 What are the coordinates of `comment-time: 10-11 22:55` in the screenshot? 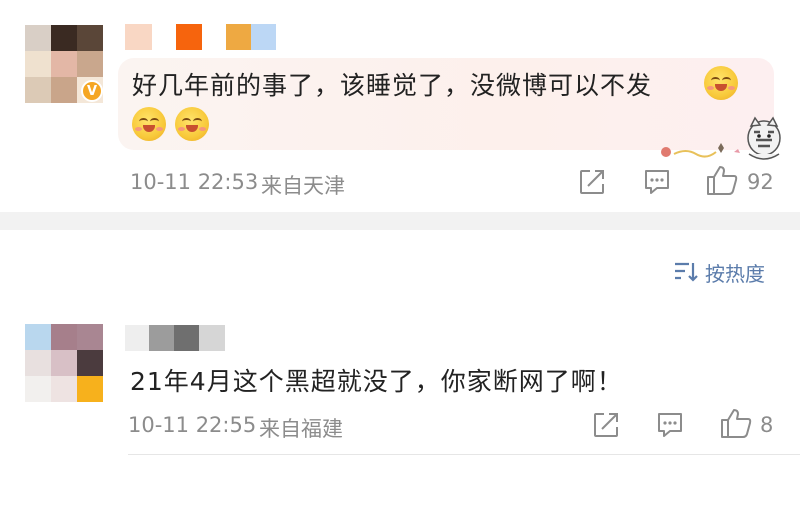 It's located at (192, 425).